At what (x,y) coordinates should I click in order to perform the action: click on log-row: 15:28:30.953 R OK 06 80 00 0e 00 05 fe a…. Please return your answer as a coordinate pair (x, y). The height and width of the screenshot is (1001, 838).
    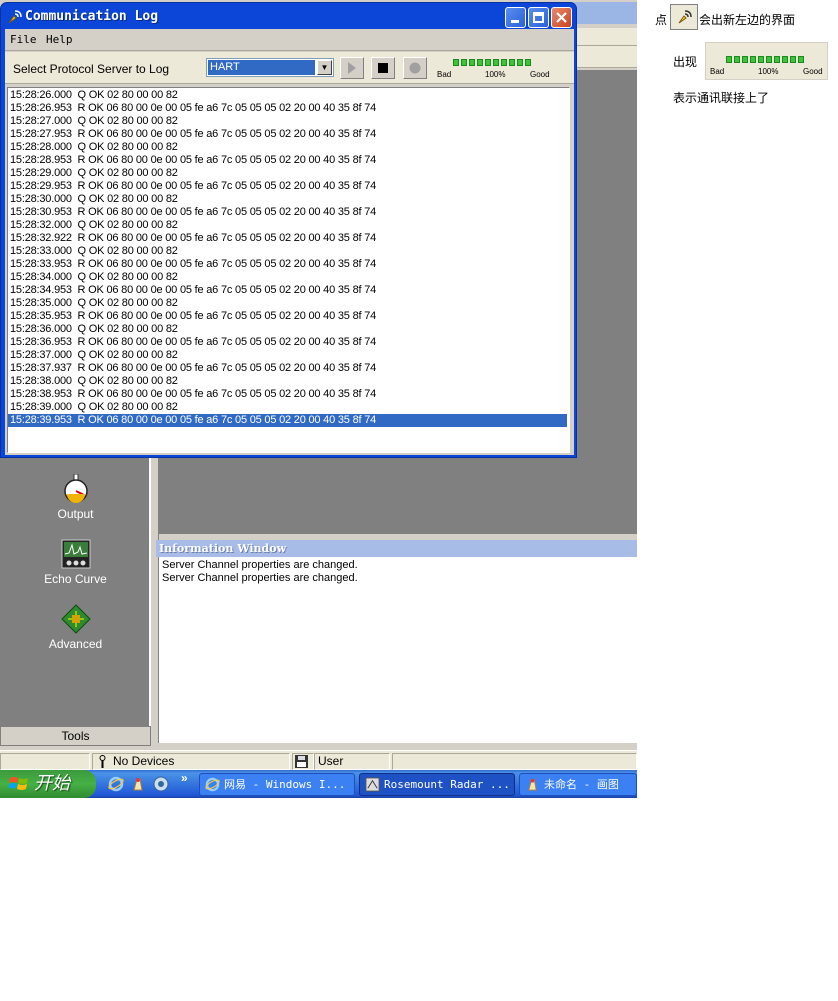
    Looking at the image, I should click on (193, 212).